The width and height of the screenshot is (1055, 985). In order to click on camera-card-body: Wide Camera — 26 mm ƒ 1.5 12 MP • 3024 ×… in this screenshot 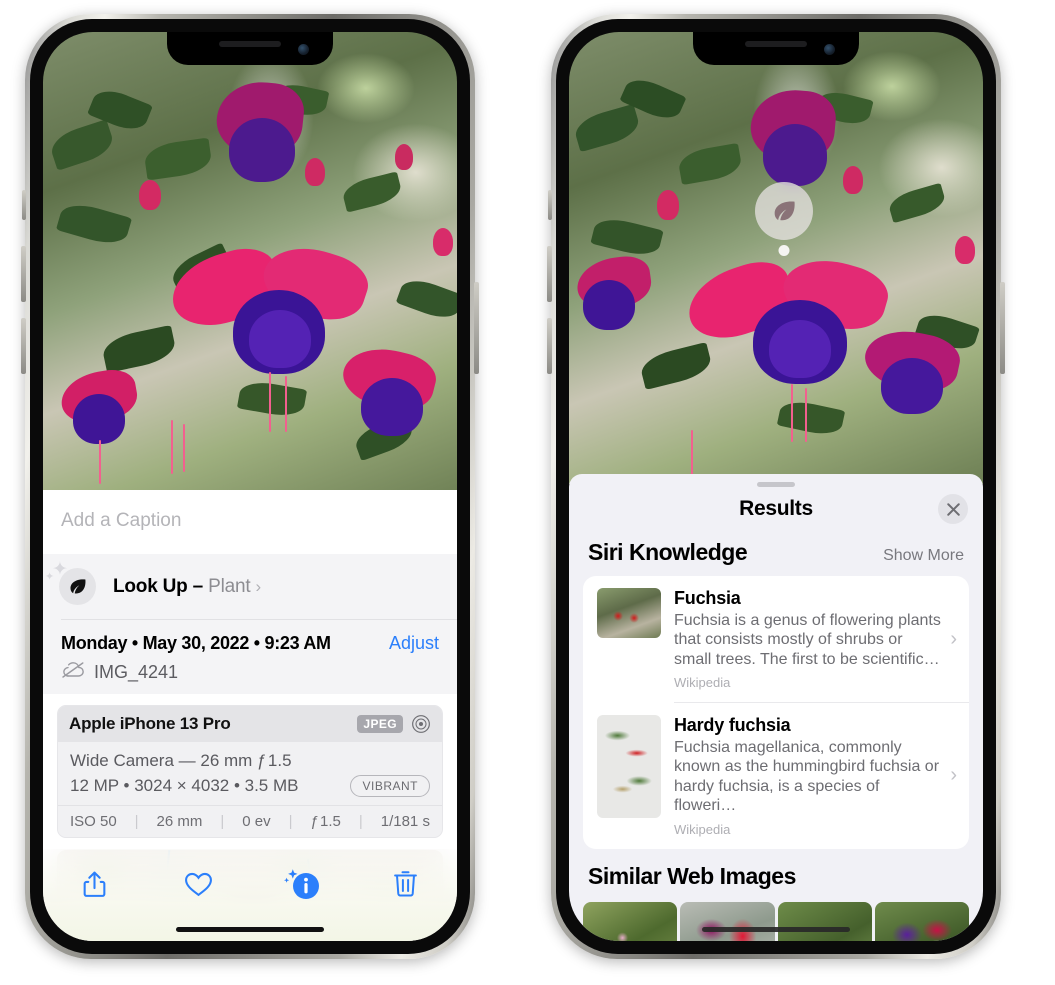, I will do `click(250, 773)`.